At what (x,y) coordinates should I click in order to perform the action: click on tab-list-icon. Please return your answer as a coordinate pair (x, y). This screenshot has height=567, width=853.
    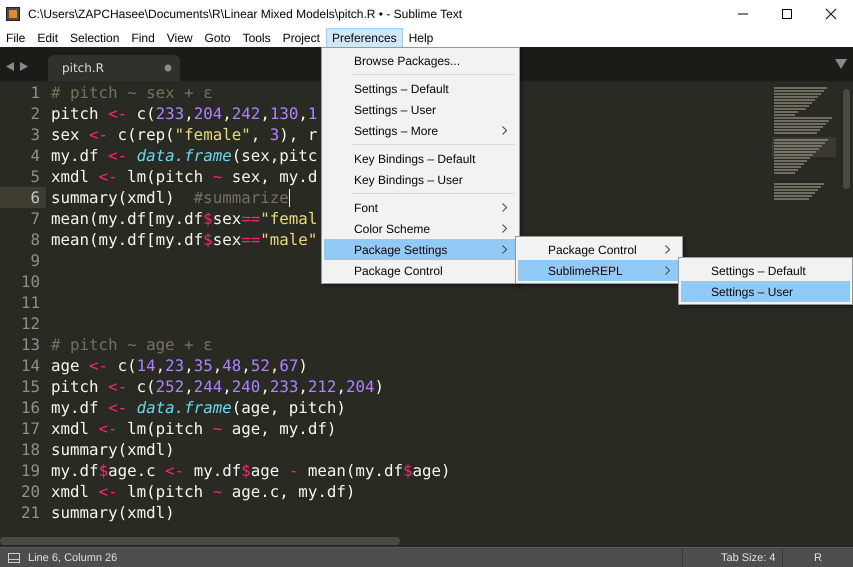
    Looking at the image, I should click on (841, 64).